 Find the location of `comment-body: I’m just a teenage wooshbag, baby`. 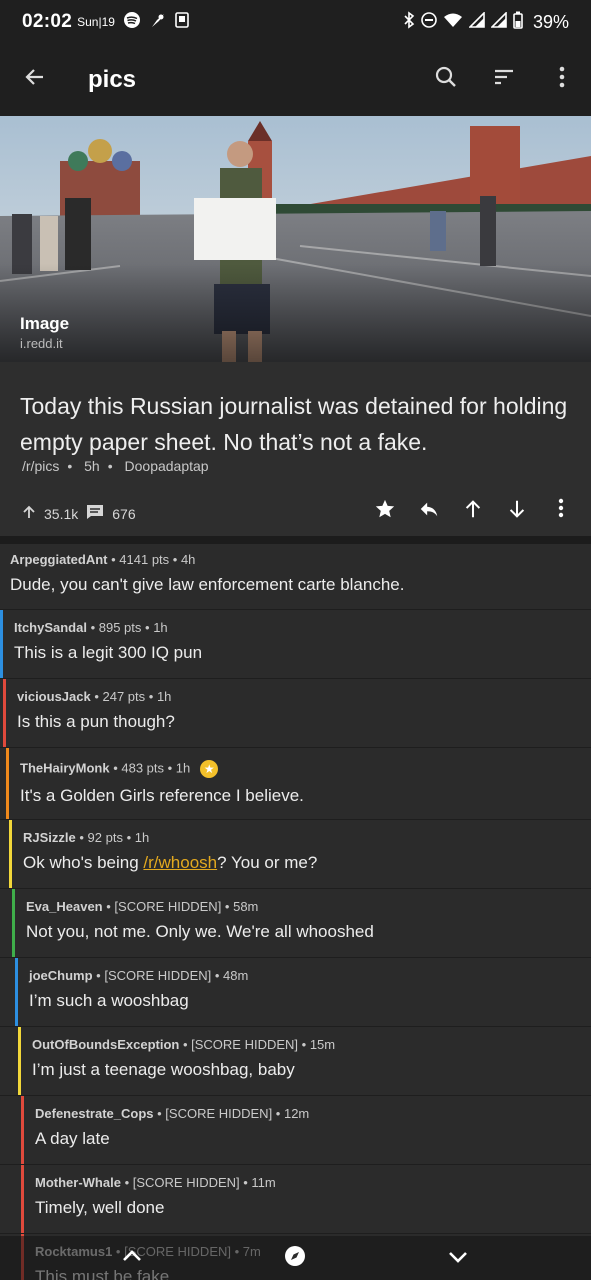

comment-body: I’m just a teenage wooshbag, baby is located at coordinates (163, 1069).